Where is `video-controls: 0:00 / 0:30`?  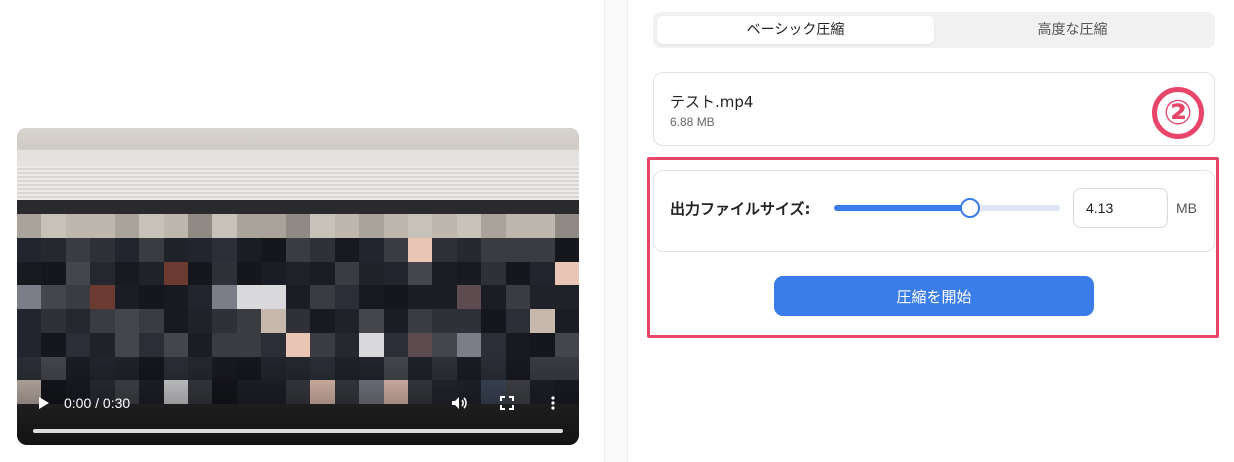
video-controls: 0:00 / 0:30 is located at coordinates (298, 415).